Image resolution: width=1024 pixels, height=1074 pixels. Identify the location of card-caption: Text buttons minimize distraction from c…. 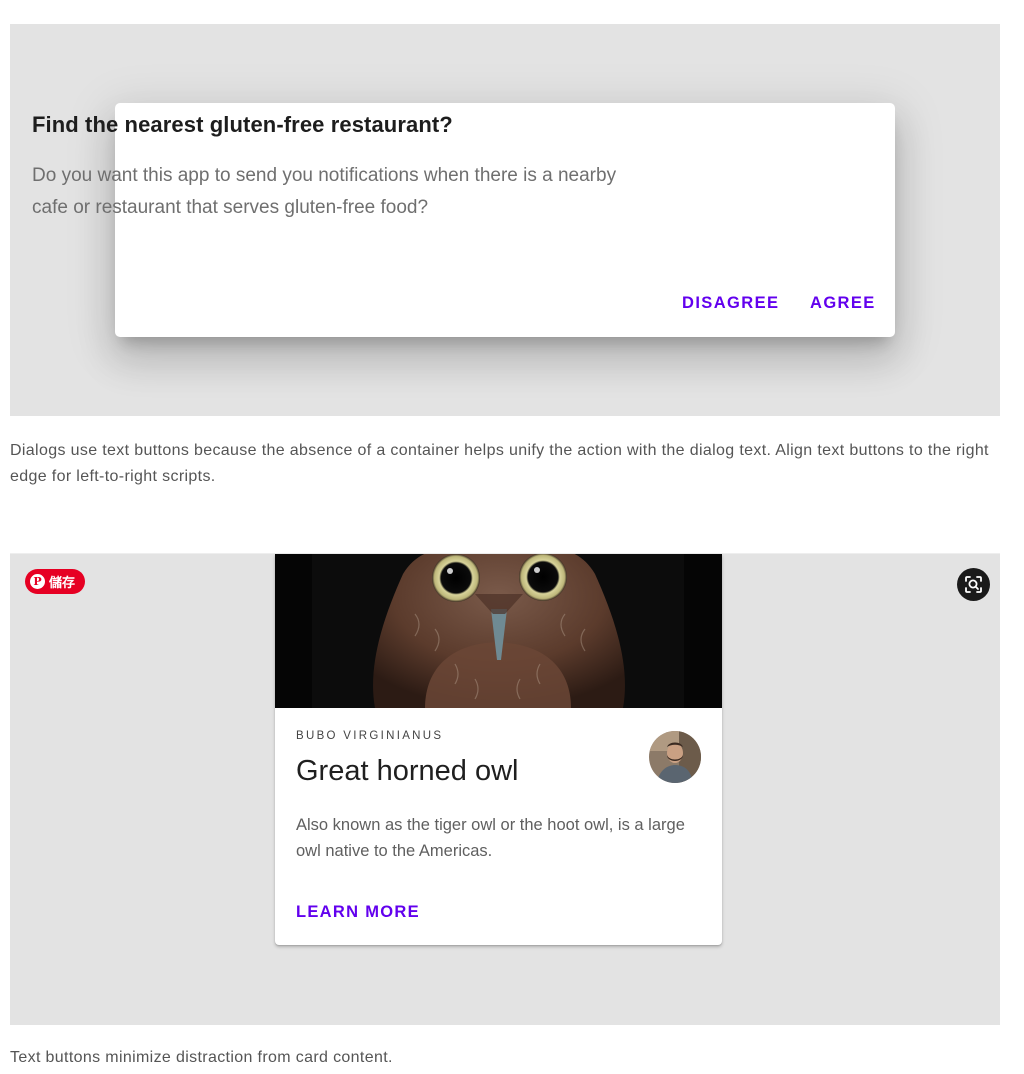
(201, 1057).